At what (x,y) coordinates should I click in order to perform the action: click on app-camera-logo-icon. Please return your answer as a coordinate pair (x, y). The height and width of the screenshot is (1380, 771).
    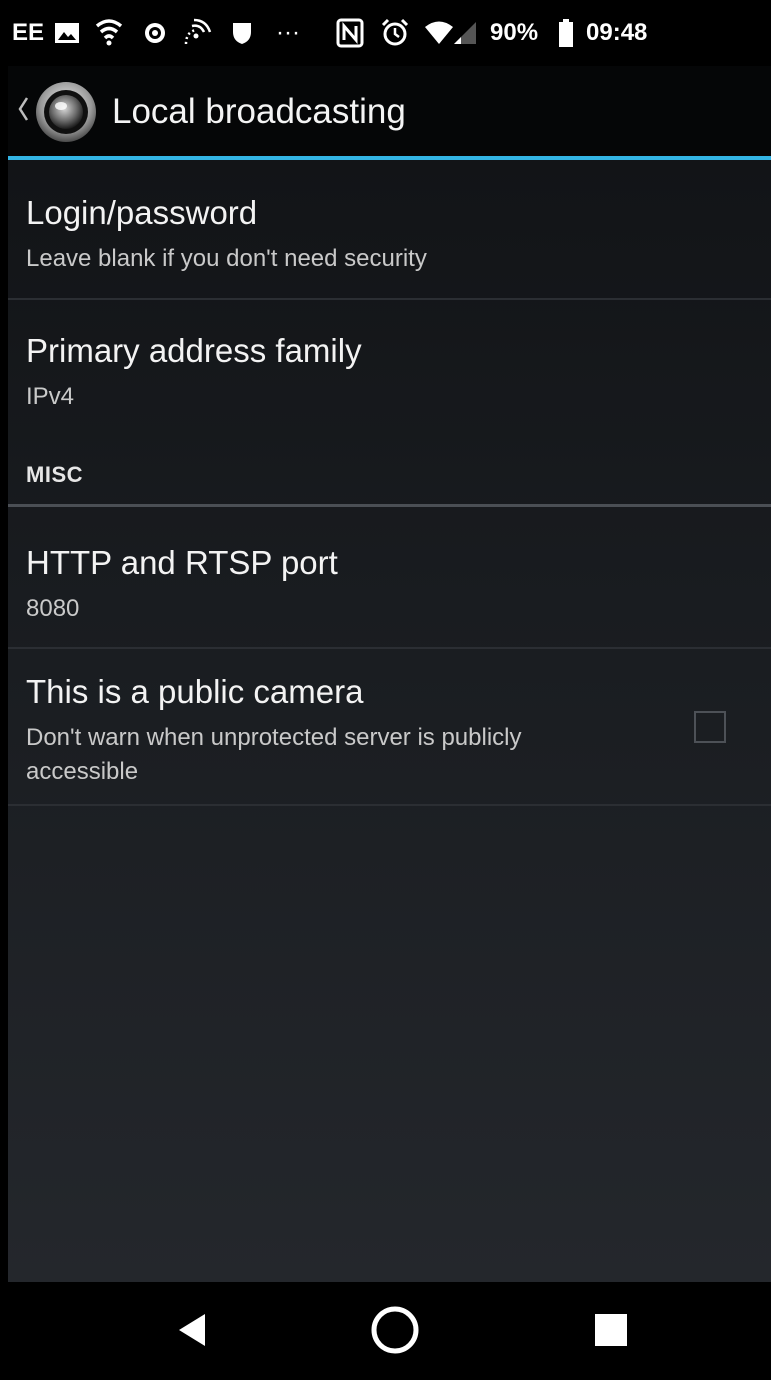
    Looking at the image, I should click on (66, 112).